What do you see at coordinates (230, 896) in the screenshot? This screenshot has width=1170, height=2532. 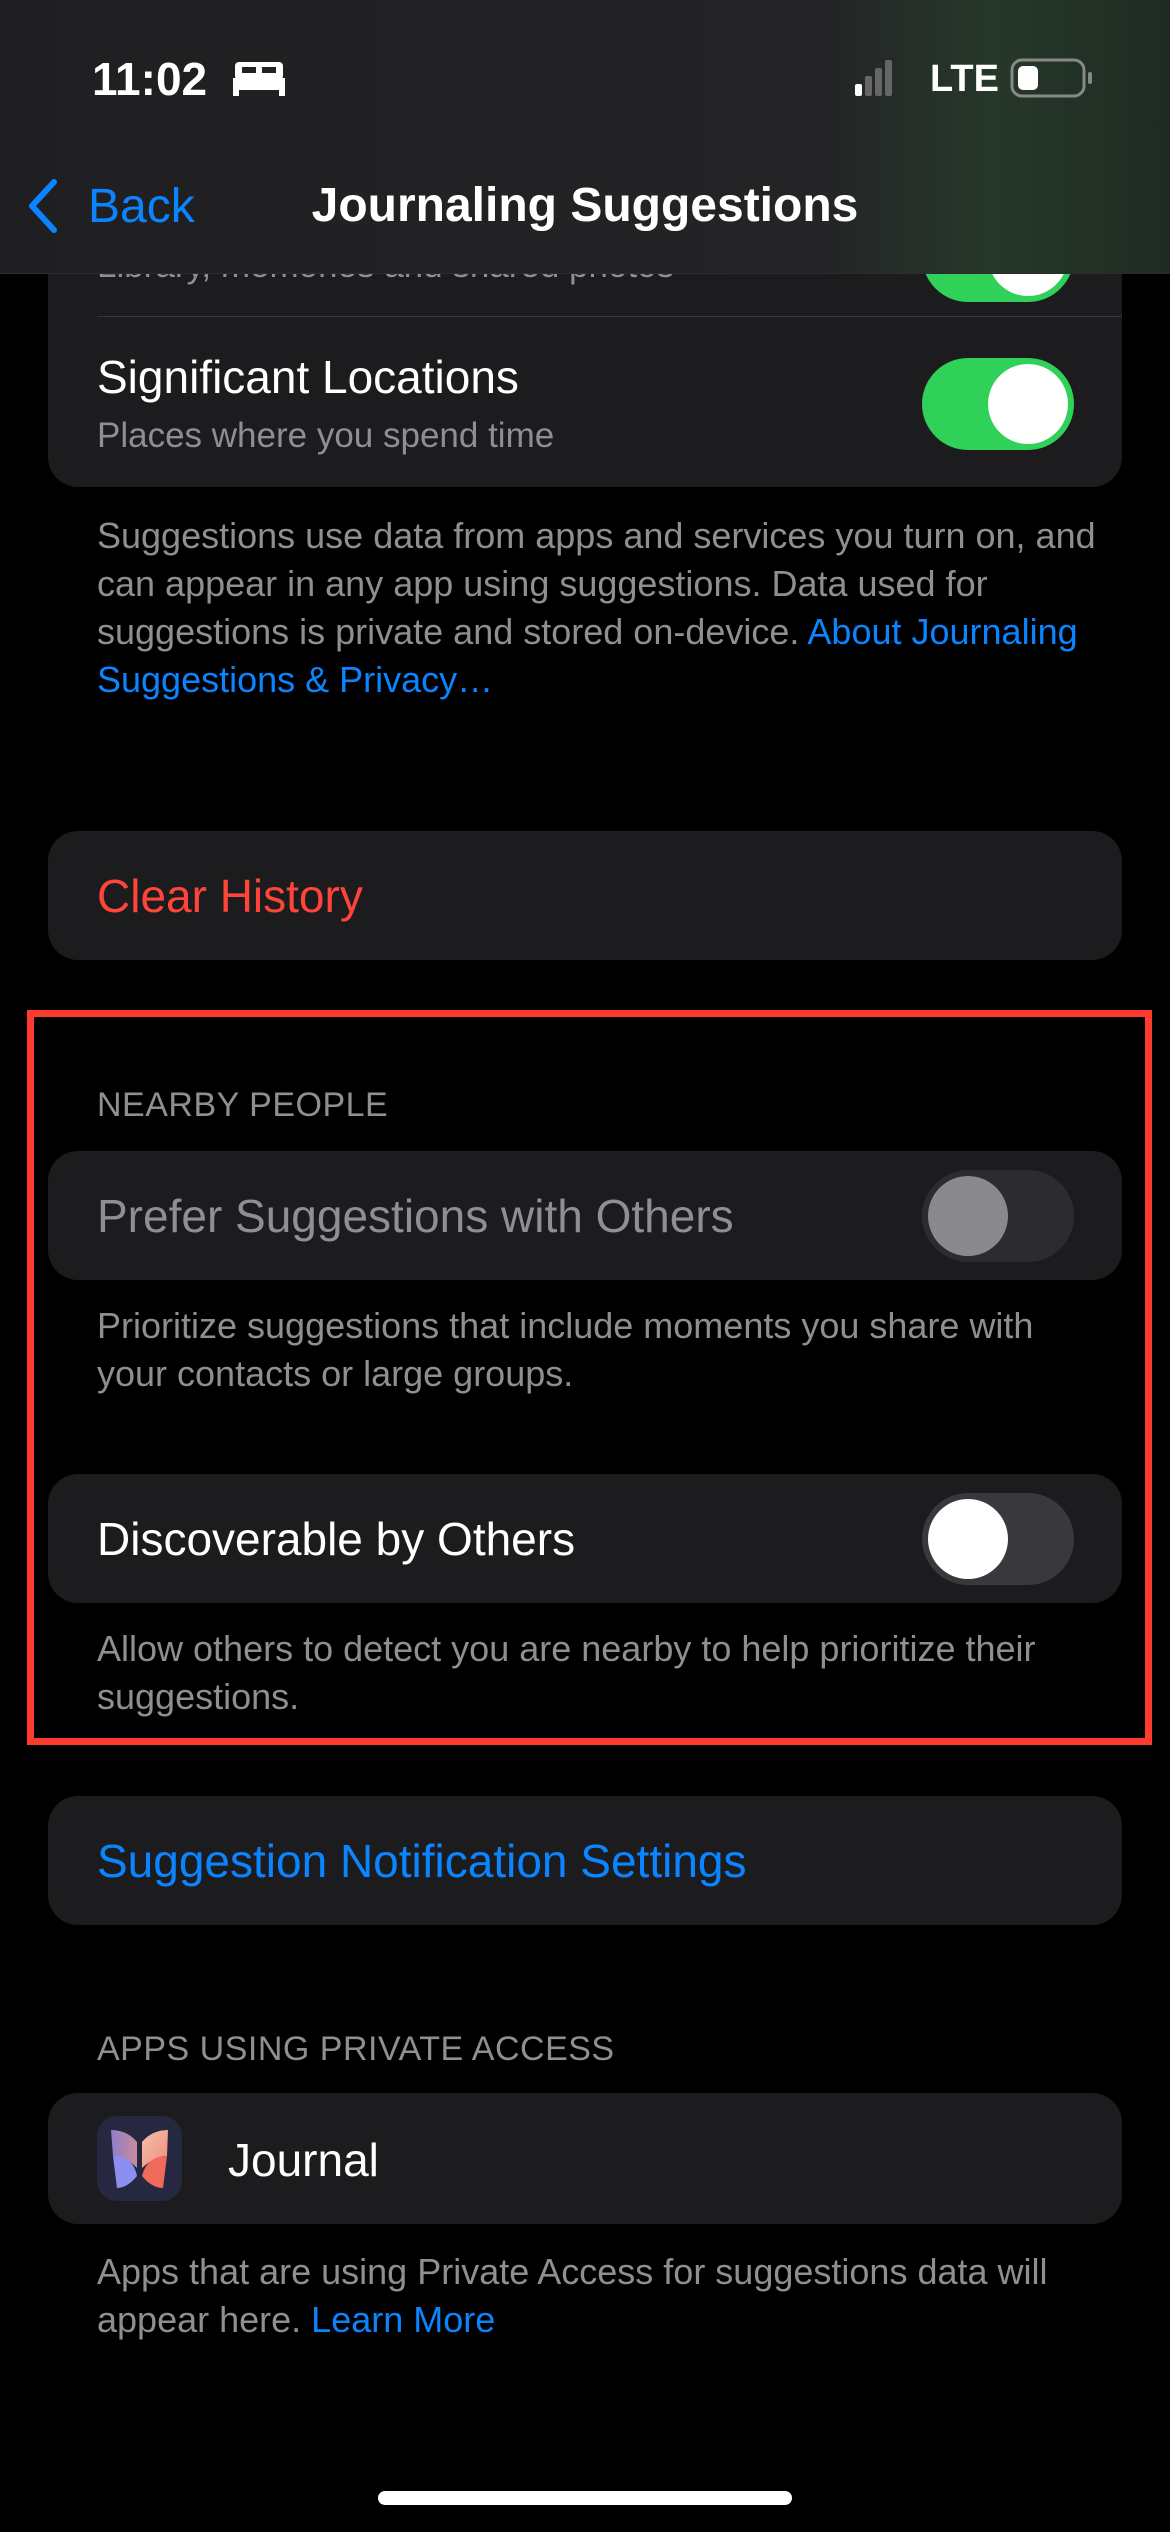 I see `clear-history-label: Clear History` at bounding box center [230, 896].